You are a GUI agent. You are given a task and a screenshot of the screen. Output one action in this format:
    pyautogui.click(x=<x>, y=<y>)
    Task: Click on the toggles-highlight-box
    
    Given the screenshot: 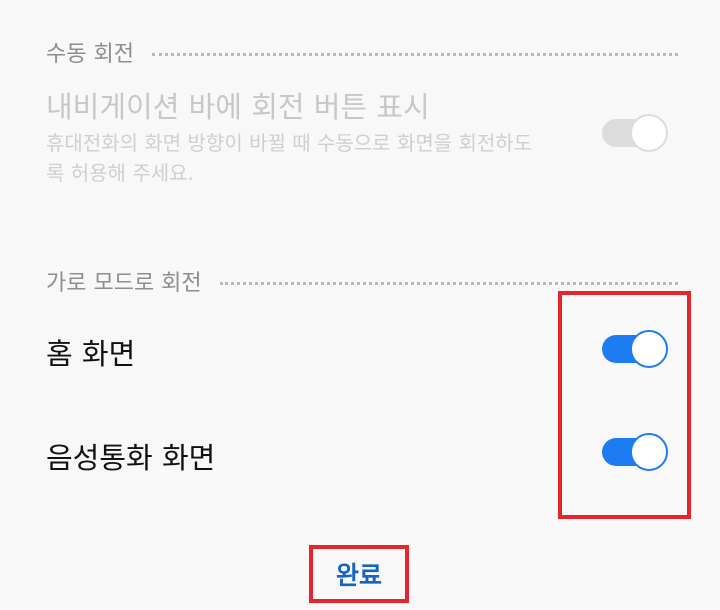 What is the action you would take?
    pyautogui.click(x=624, y=405)
    